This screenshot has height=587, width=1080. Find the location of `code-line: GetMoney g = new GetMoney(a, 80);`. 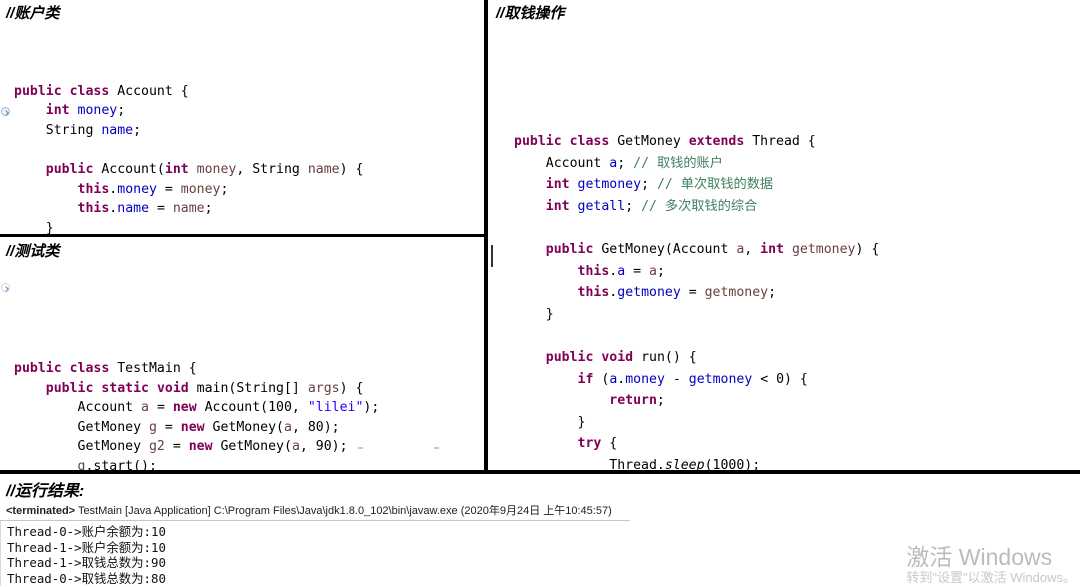

code-line: GetMoney g = new GetMoney(a, 80); is located at coordinates (249, 428).